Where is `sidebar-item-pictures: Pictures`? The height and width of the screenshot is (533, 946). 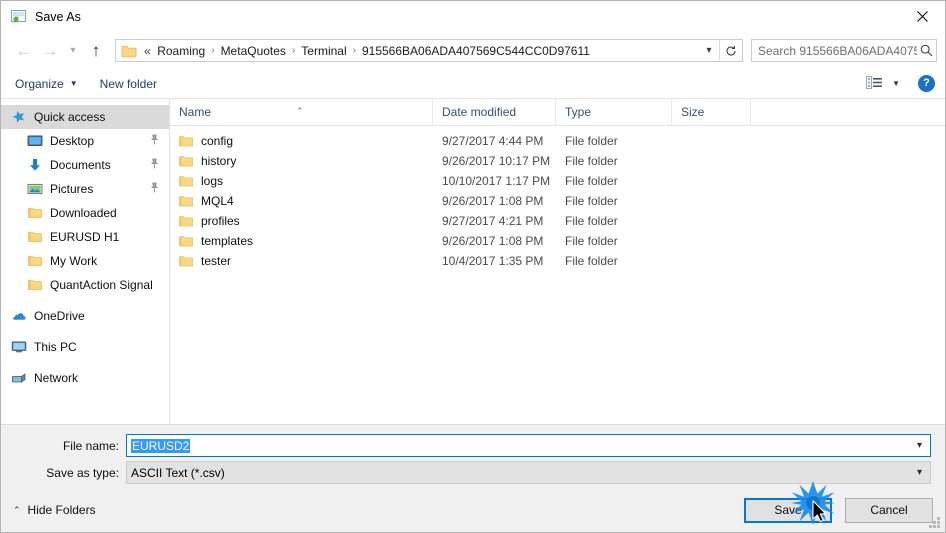 sidebar-item-pictures: Pictures is located at coordinates (85, 189).